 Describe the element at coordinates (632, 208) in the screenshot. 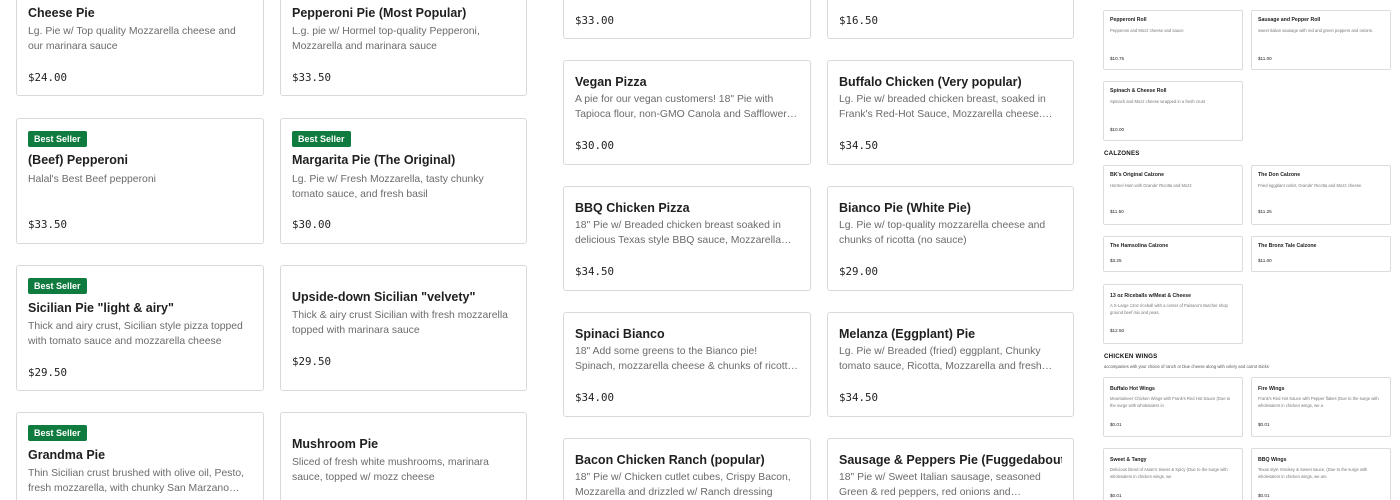

I see `item-title: BBQ Chicken Pizza` at that location.